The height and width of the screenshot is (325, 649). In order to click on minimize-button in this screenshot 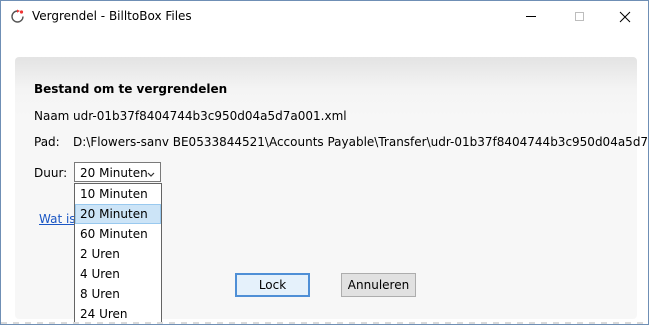, I will do `click(531, 16)`.